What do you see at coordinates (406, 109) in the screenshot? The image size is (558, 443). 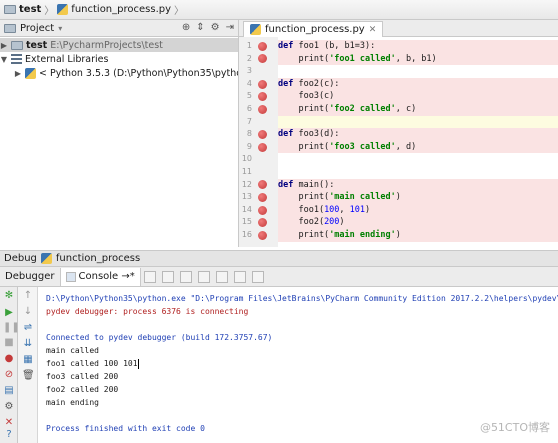 I see `code-token: , c)` at bounding box center [406, 109].